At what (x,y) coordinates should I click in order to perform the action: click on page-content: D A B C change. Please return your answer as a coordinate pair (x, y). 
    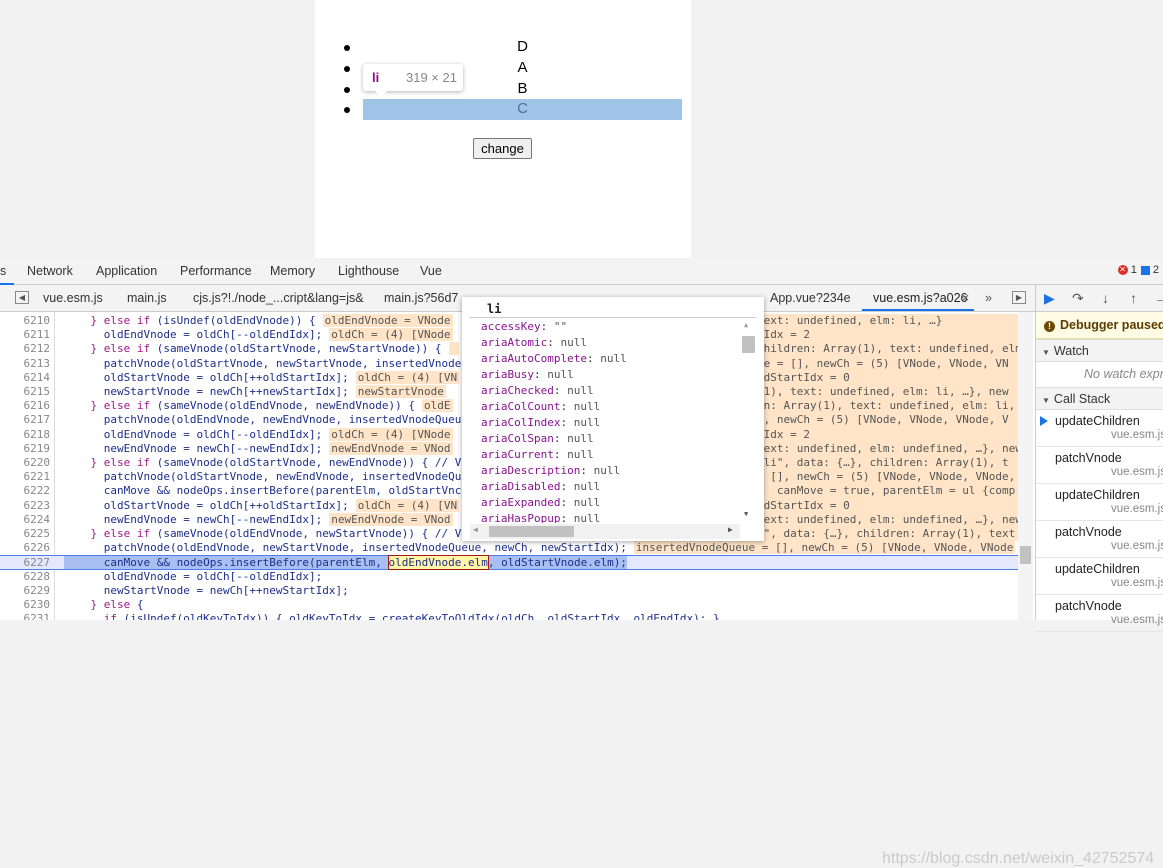
    Looking at the image, I should click on (503, 129).